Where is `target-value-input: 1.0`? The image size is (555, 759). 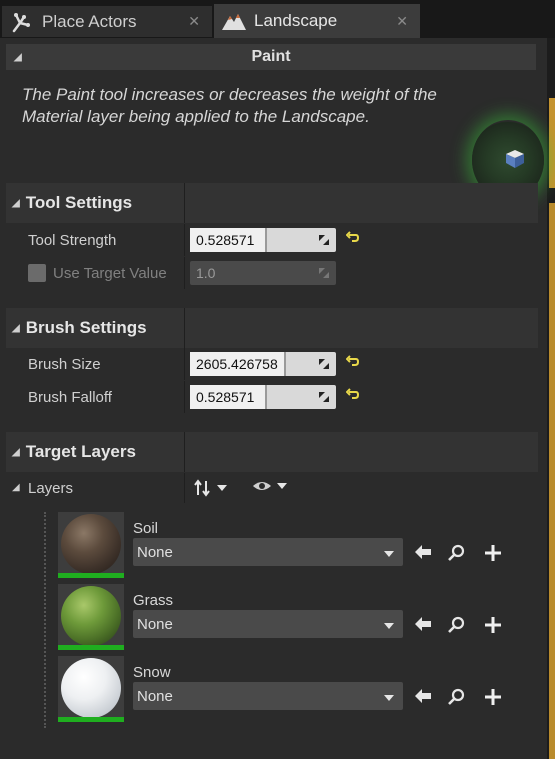
target-value-input: 1.0 is located at coordinates (263, 273).